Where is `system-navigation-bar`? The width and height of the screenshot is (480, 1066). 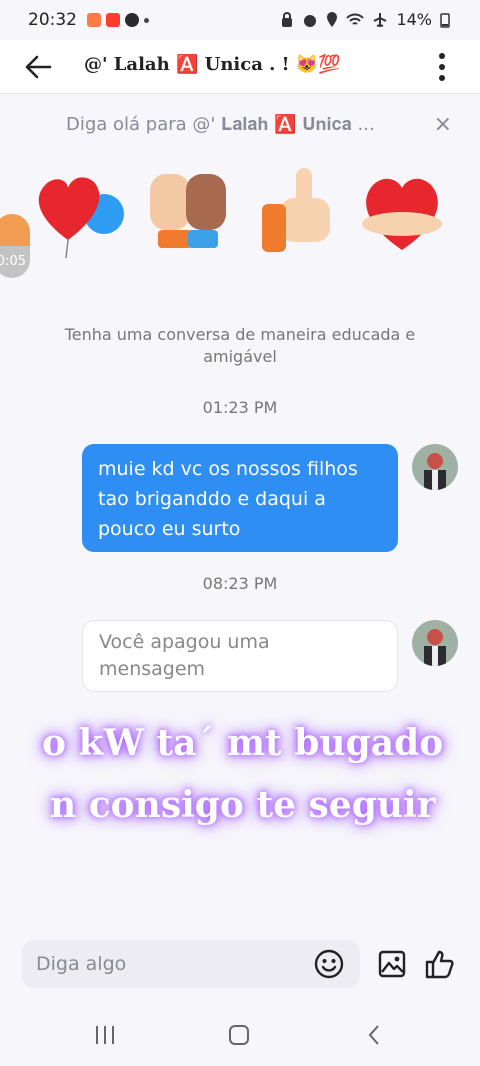 system-navigation-bar is located at coordinates (240, 1038).